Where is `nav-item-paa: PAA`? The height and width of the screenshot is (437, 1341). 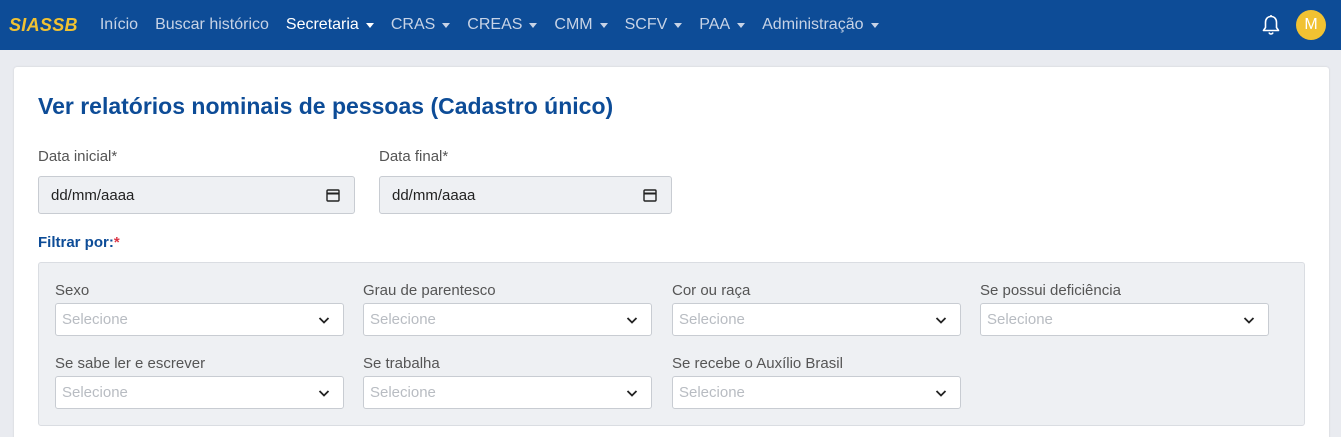
nav-item-paa: PAA is located at coordinates (722, 25).